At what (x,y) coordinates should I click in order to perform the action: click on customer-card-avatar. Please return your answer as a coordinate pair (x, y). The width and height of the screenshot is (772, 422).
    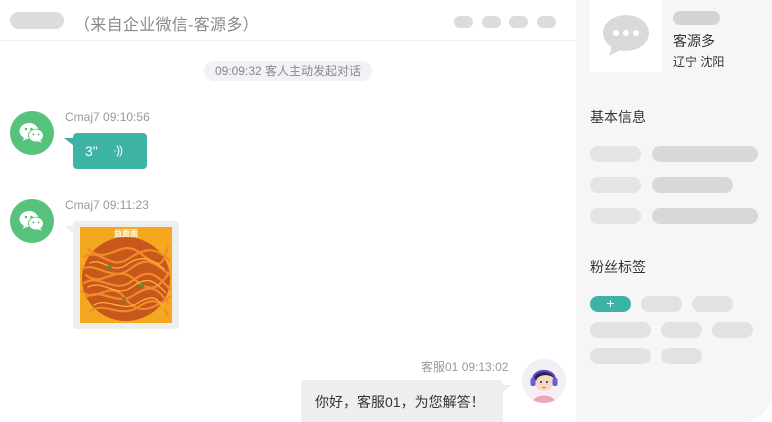
    Looking at the image, I should click on (626, 36).